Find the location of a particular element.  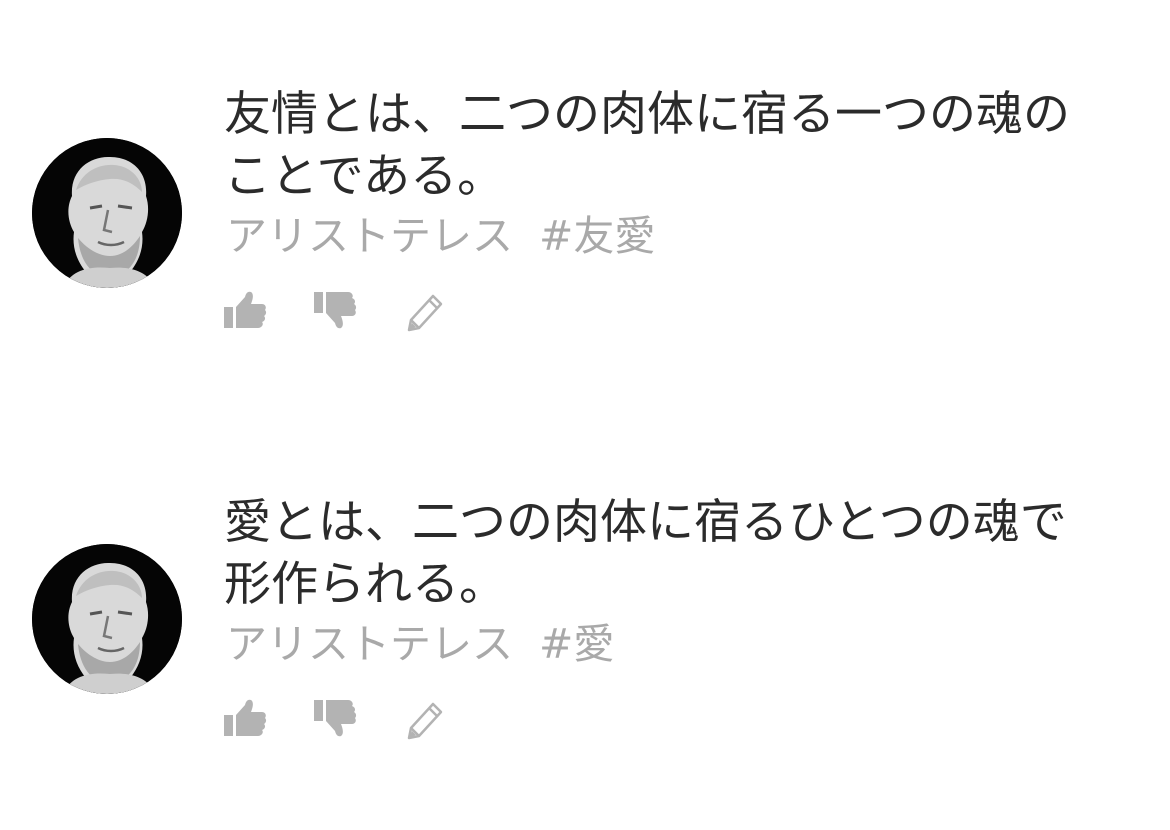

quote-hashtag: #友愛 is located at coordinates (597, 236).